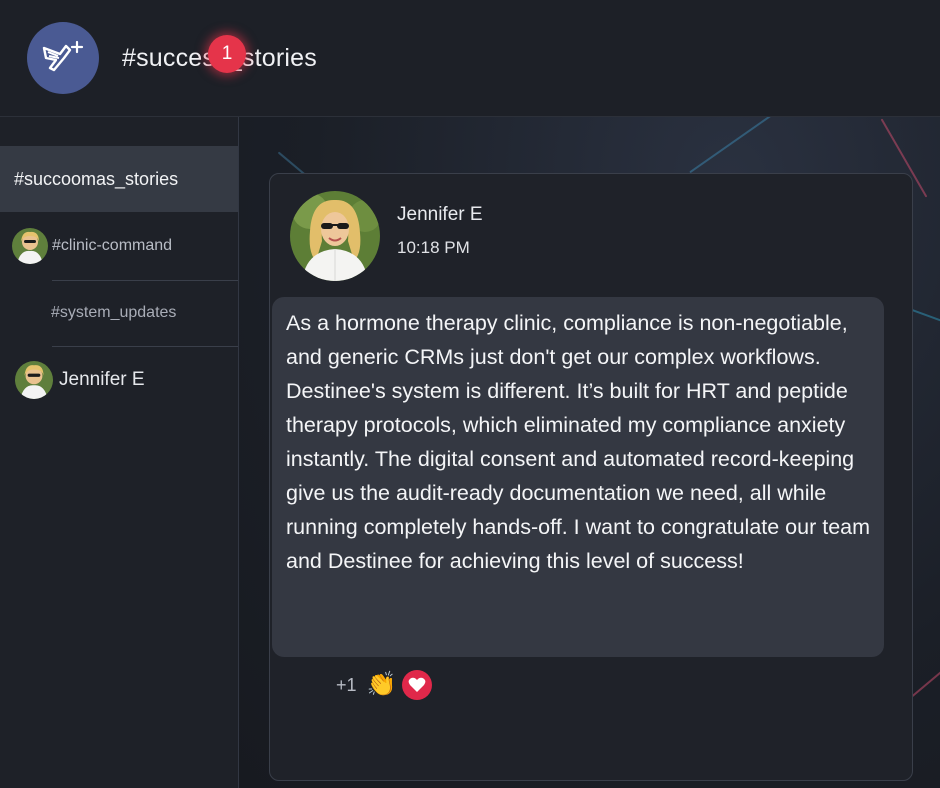 Image resolution: width=940 pixels, height=788 pixels. Describe the element at coordinates (145, 346) in the screenshot. I see `divider` at that location.